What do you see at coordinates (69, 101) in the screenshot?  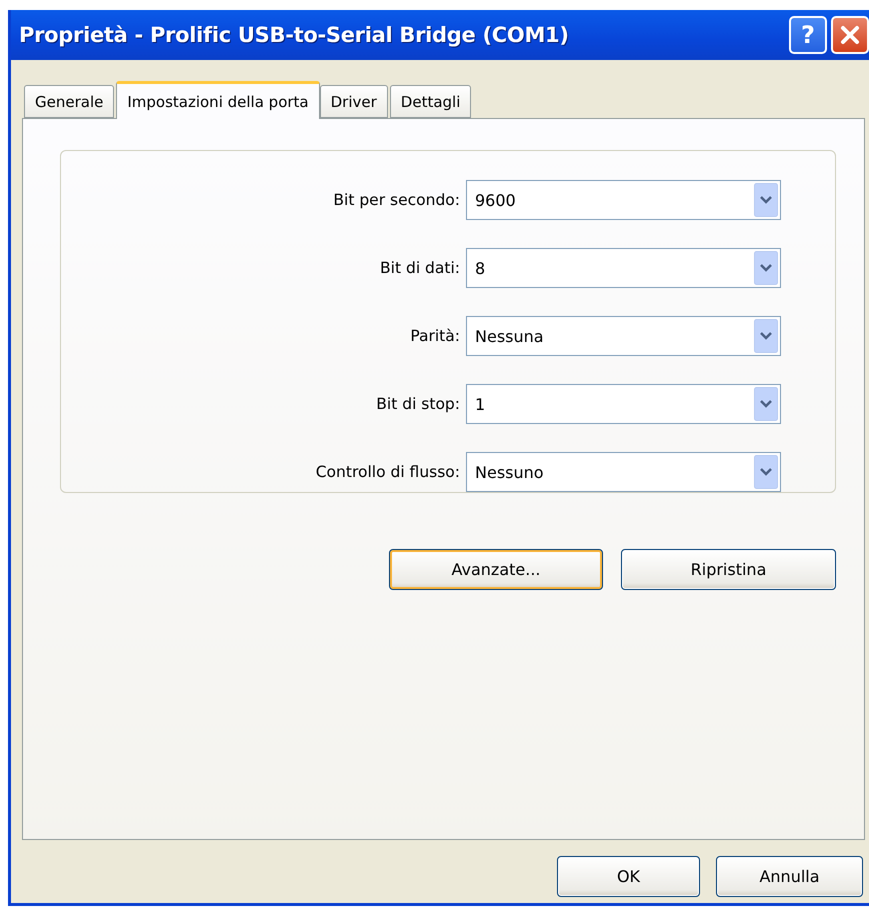 I see `tab: Generale` at bounding box center [69, 101].